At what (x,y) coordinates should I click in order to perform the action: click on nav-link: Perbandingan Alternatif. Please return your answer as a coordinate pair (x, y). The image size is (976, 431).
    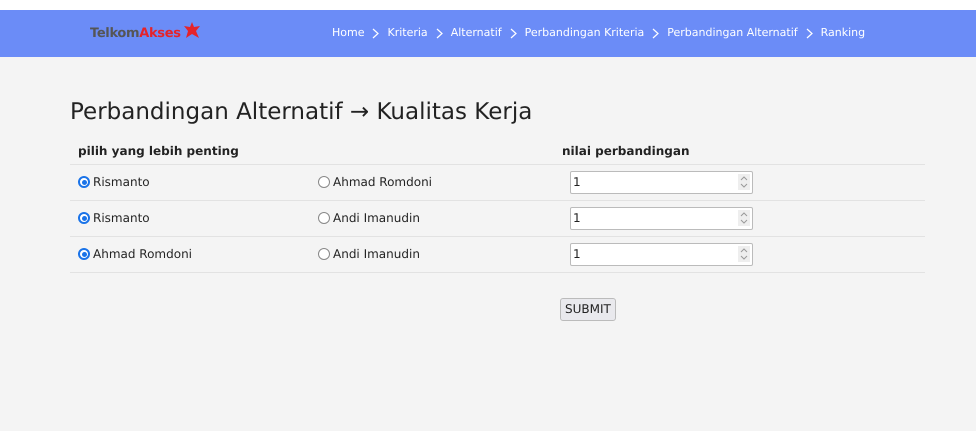
    Looking at the image, I should click on (732, 33).